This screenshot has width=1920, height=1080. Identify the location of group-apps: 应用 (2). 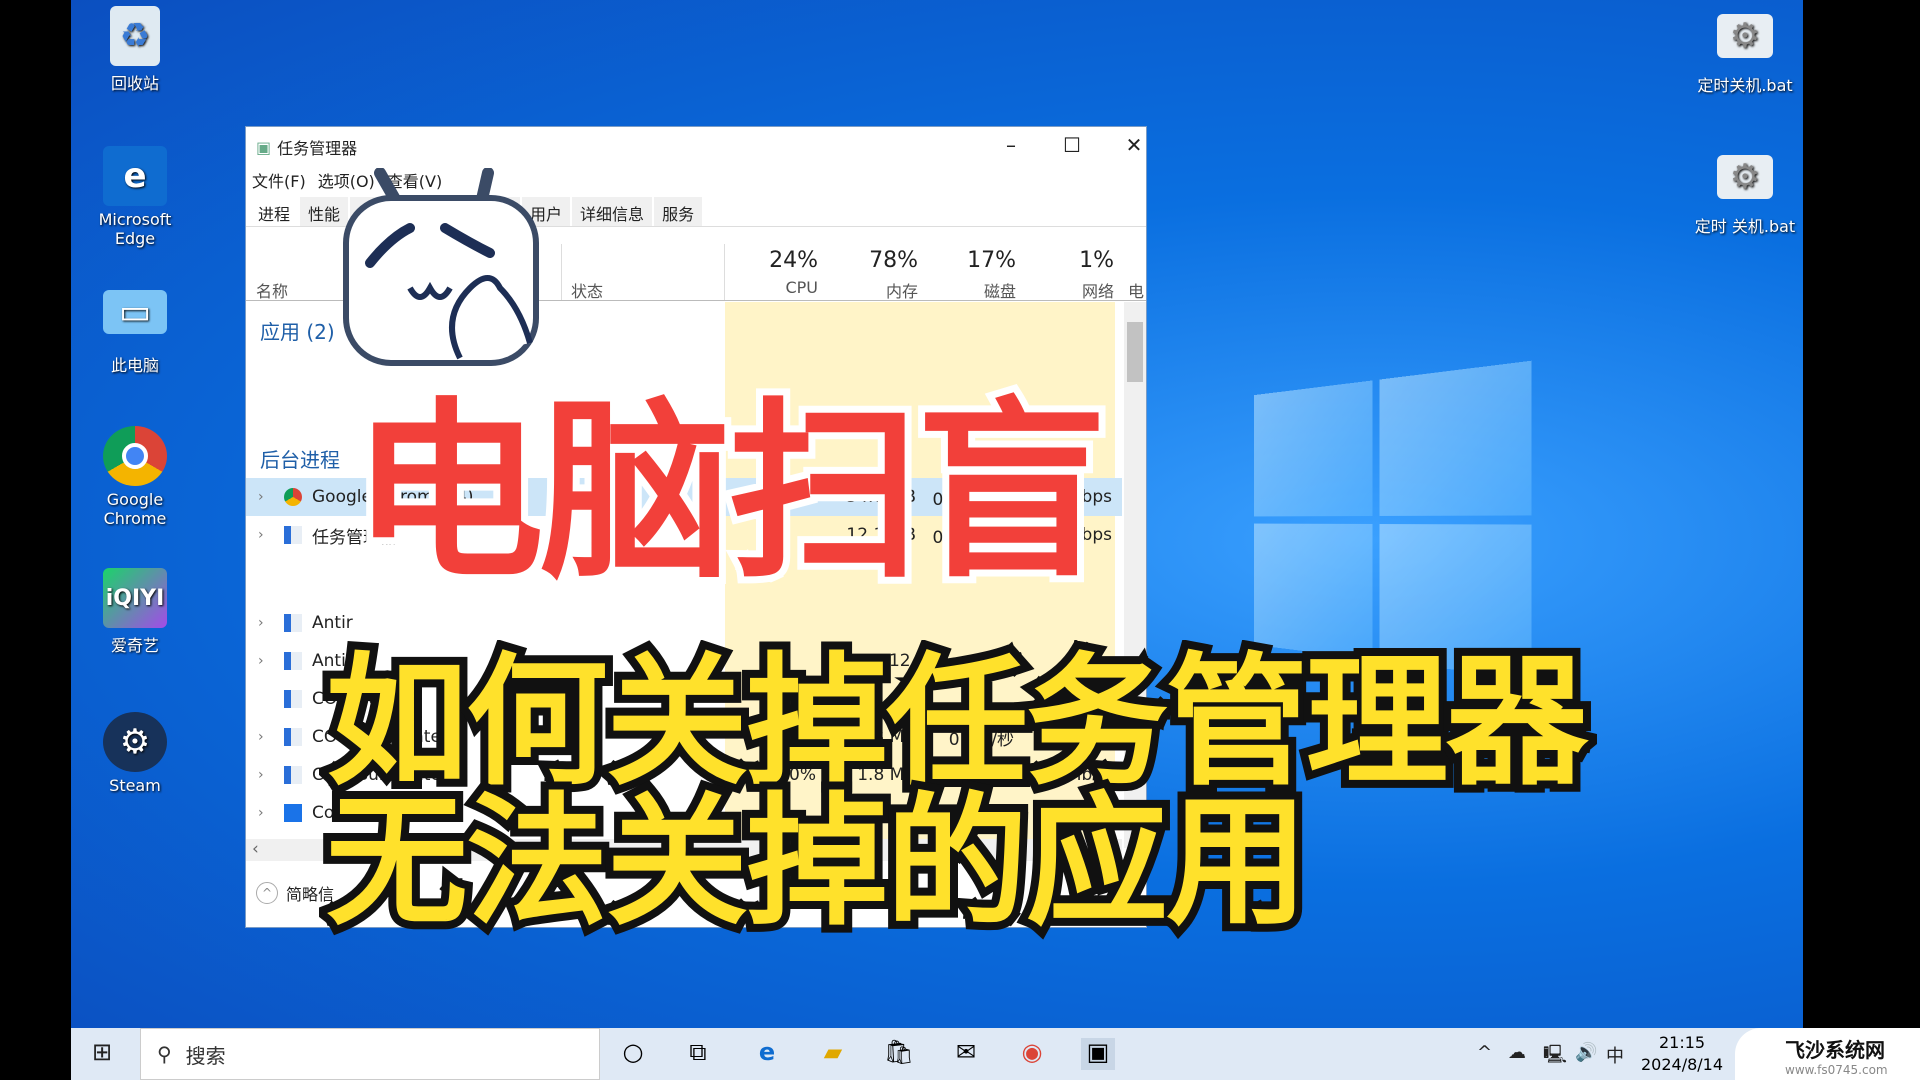
(297, 332).